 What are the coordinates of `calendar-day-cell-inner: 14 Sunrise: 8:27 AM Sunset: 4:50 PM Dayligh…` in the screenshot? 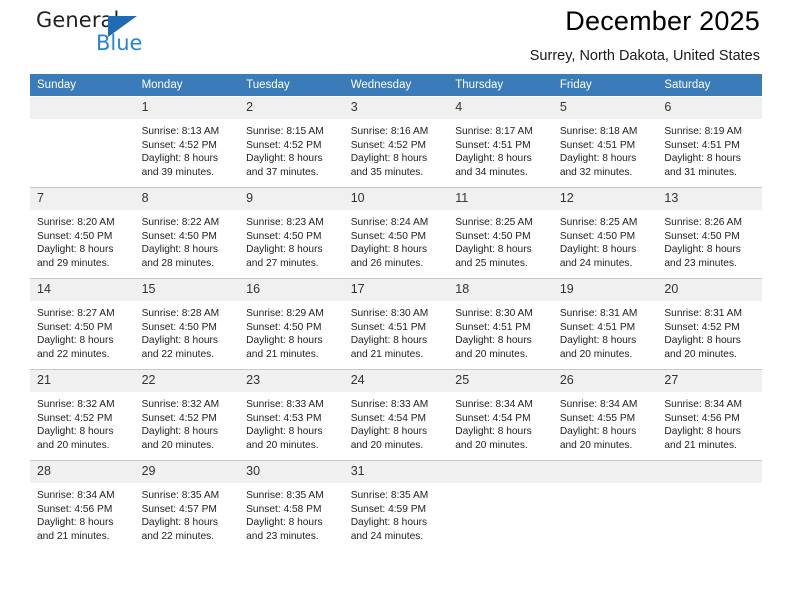 It's located at (82, 324).